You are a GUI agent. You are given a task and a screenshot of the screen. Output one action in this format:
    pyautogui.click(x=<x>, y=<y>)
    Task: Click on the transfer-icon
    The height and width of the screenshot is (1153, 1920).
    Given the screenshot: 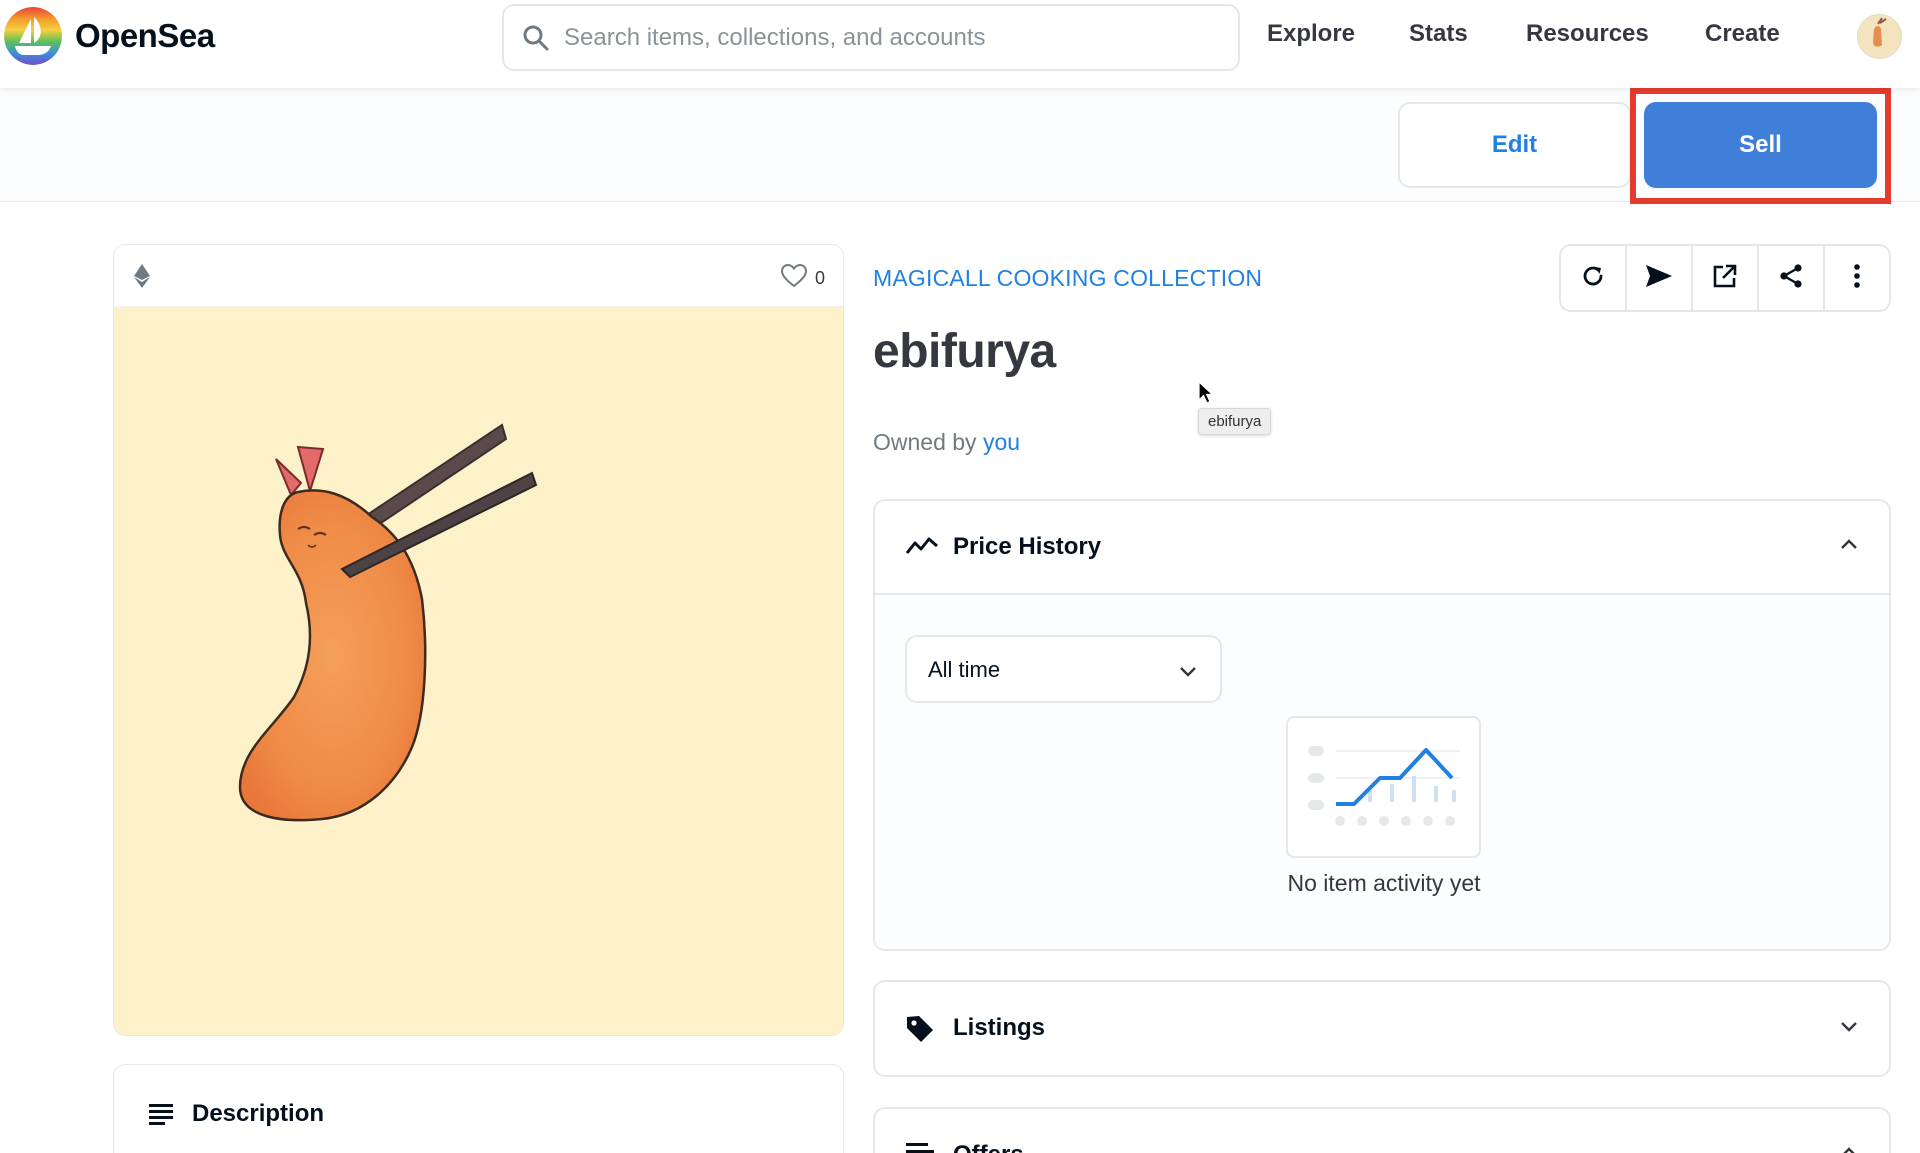 What is the action you would take?
    pyautogui.click(x=1659, y=278)
    